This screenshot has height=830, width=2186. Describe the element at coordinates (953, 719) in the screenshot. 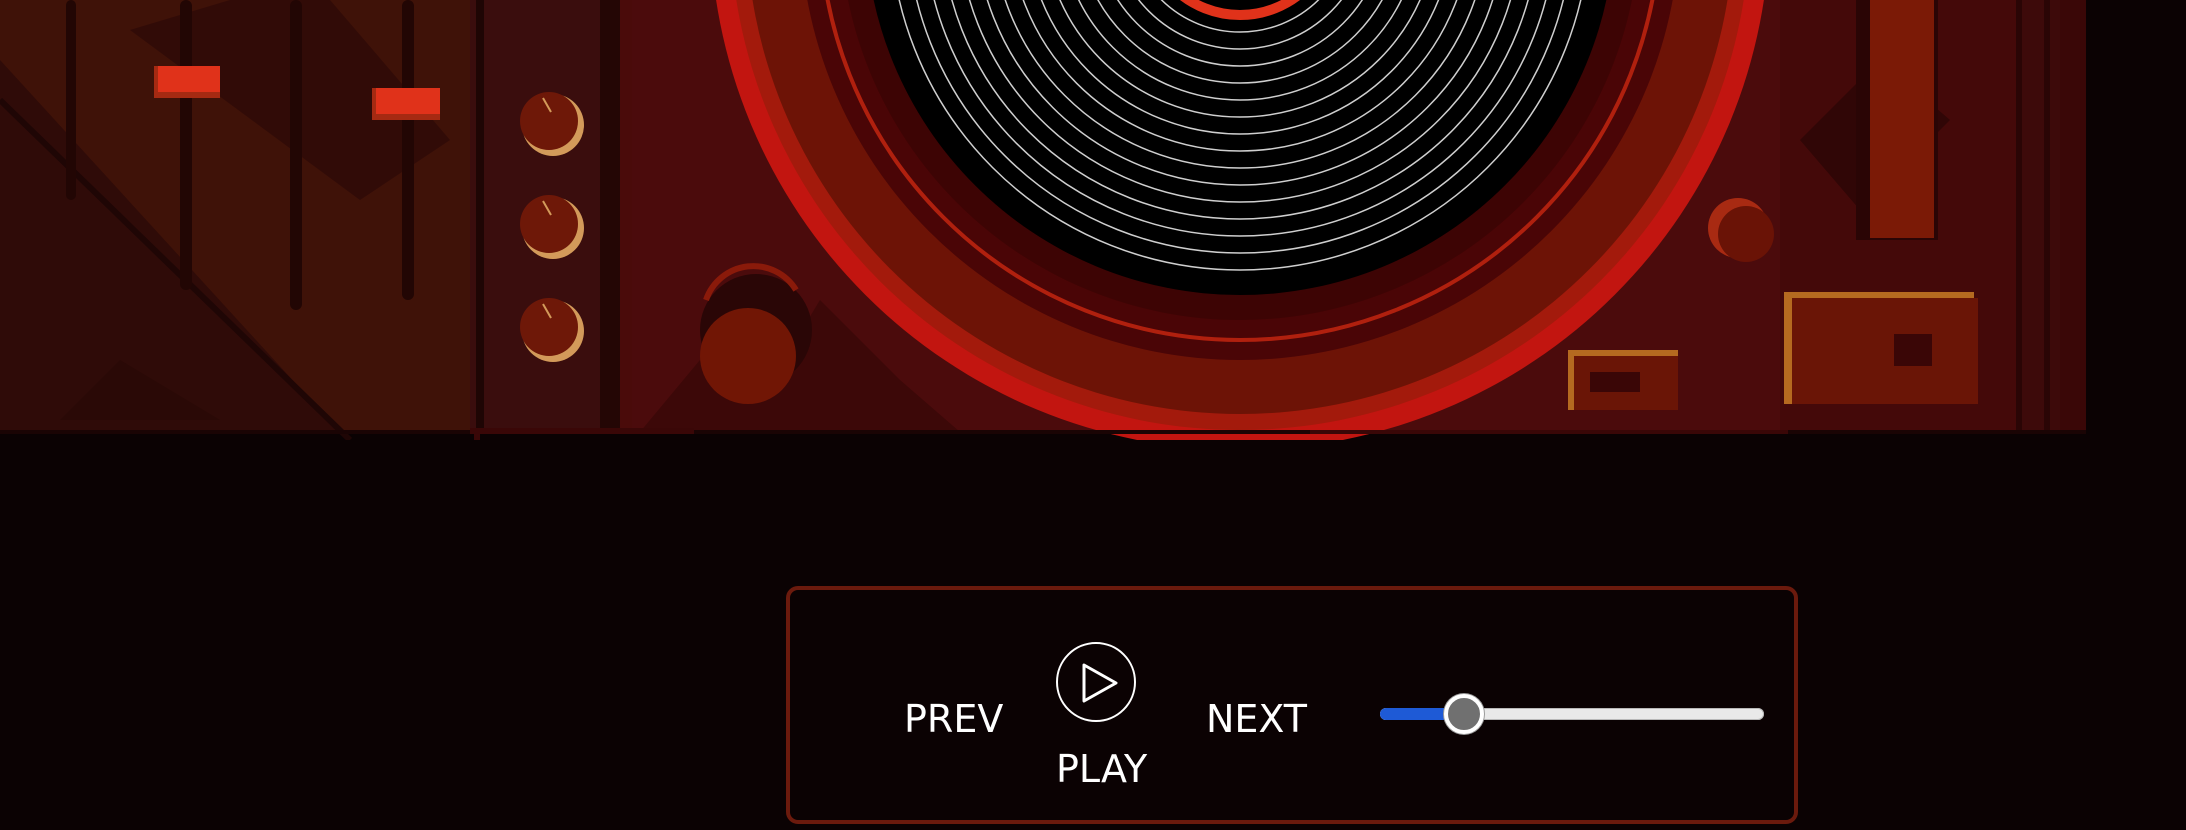

I see `prev-button: PREV` at that location.